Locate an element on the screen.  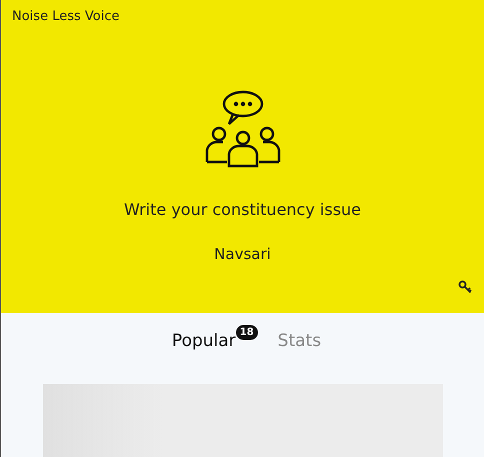
constituency-name: Navsari is located at coordinates (242, 254).